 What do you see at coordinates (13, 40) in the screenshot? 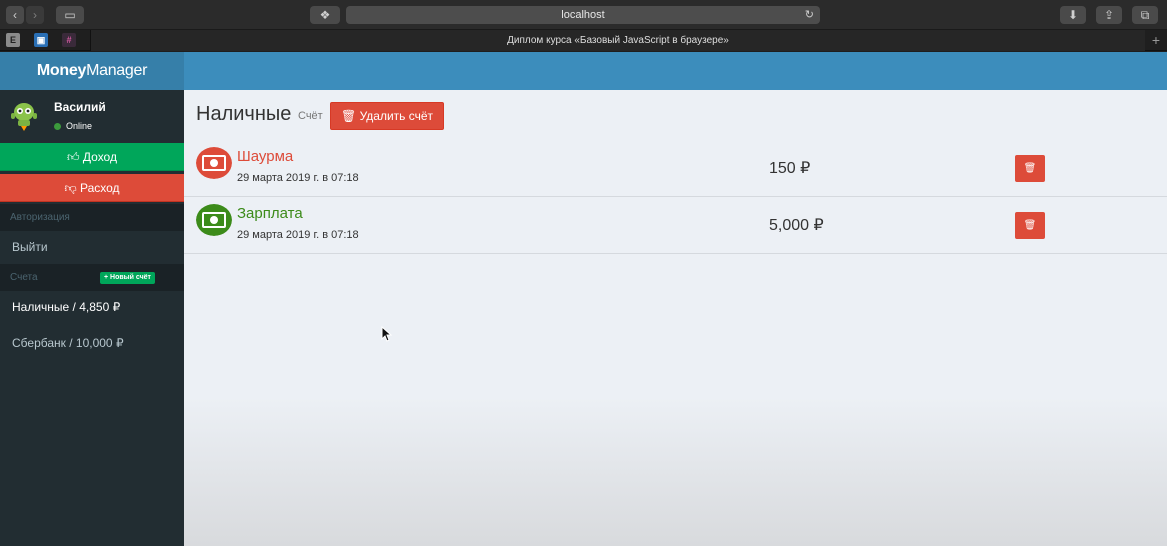
I see `bookmark-e-icon: E` at bounding box center [13, 40].